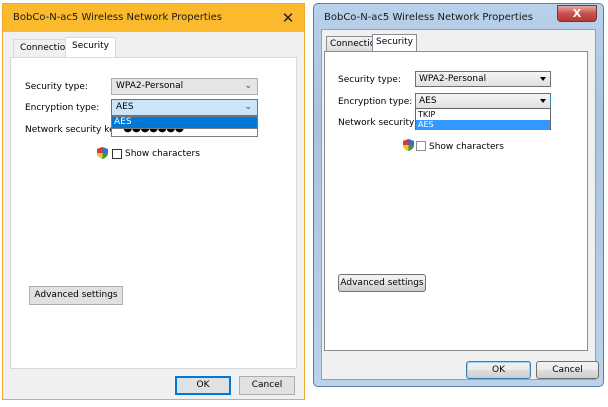  I want to click on security-type-select: WPA2-Personal, so click(483, 79).